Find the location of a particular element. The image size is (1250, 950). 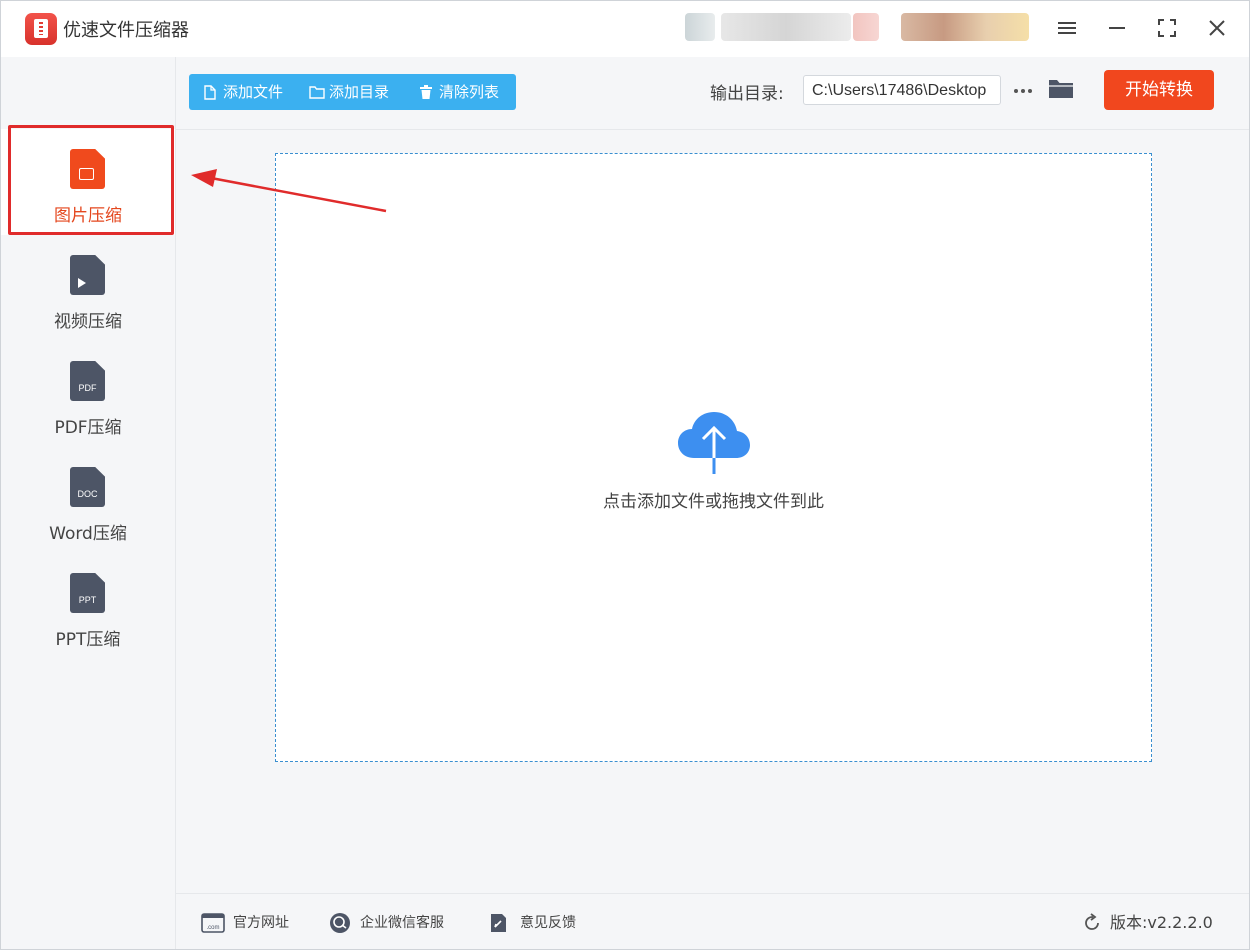

image-file-icon is located at coordinates (87, 169).